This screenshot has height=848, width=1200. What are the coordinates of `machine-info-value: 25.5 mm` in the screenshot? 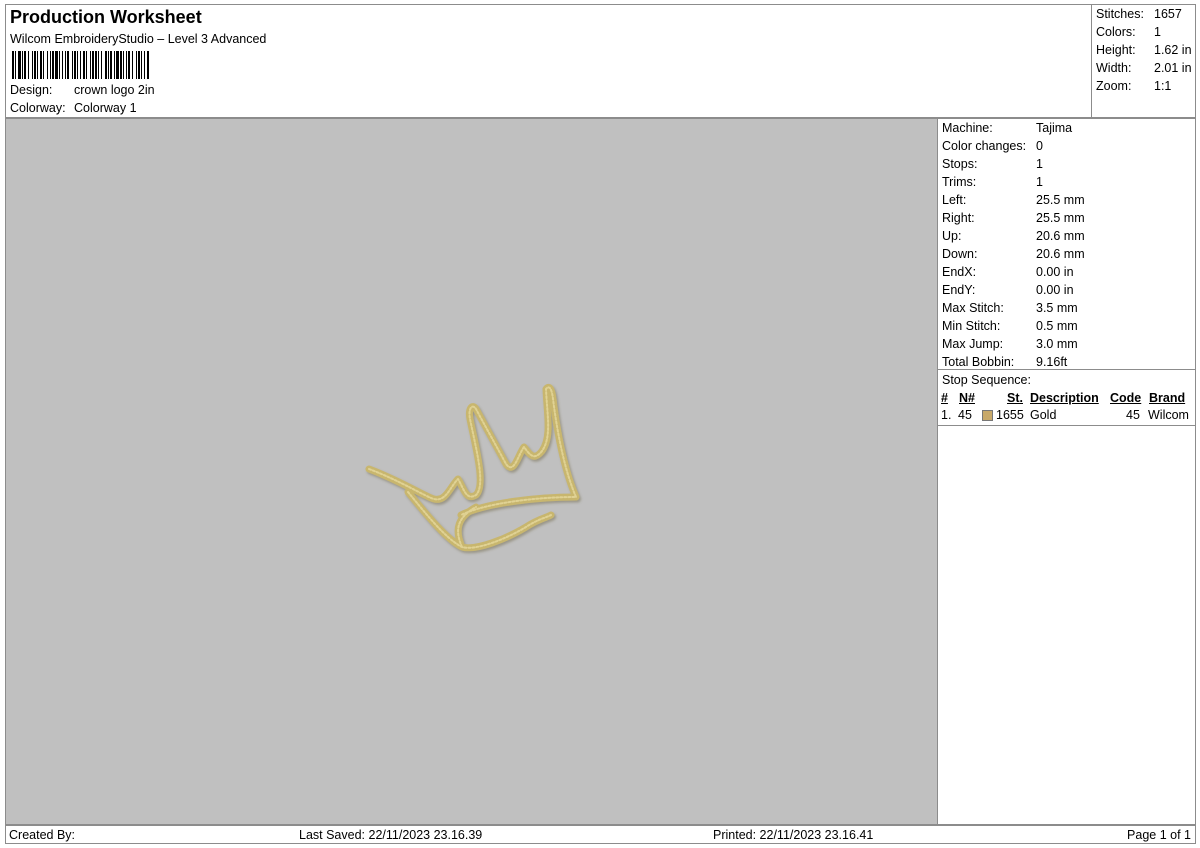 It's located at (1060, 218).